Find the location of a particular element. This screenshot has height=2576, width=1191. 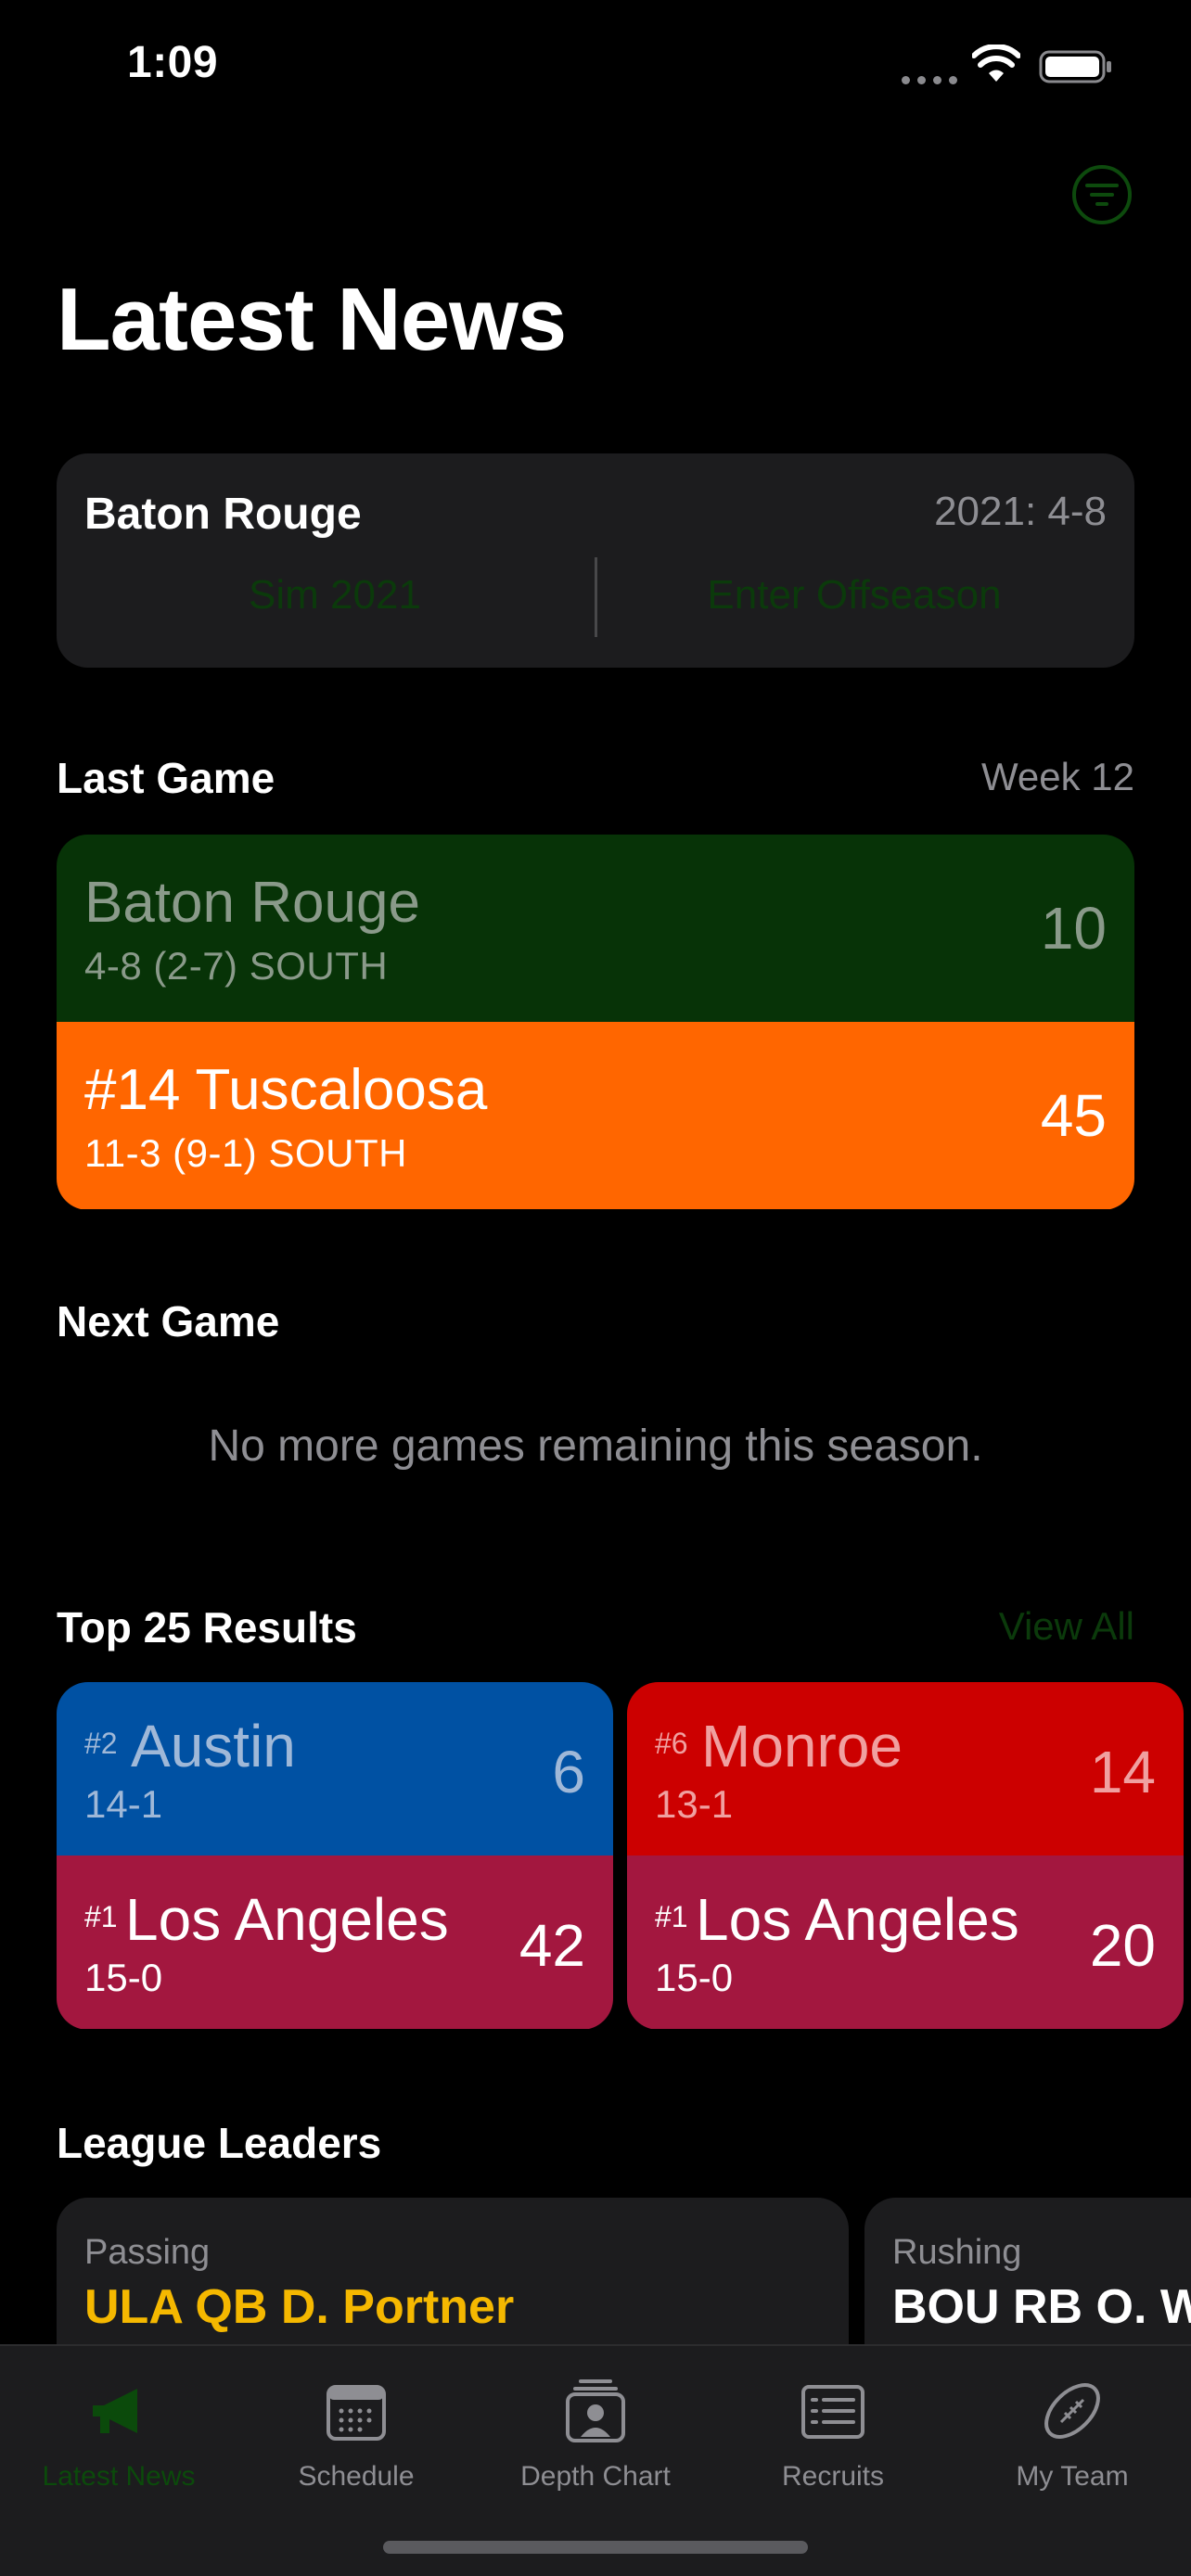

top25-team-row: #1 Los Angeles 15-0 42 is located at coordinates (335, 1942).